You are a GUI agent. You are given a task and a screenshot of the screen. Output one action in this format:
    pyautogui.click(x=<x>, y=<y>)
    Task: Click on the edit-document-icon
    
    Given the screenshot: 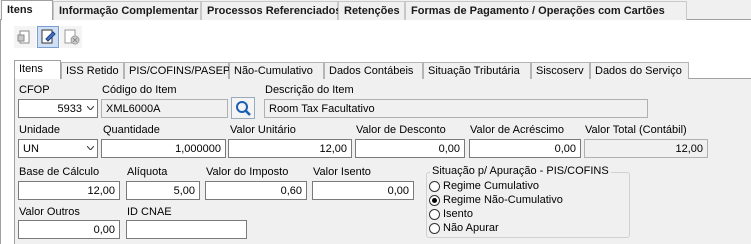 What is the action you would take?
    pyautogui.click(x=48, y=36)
    